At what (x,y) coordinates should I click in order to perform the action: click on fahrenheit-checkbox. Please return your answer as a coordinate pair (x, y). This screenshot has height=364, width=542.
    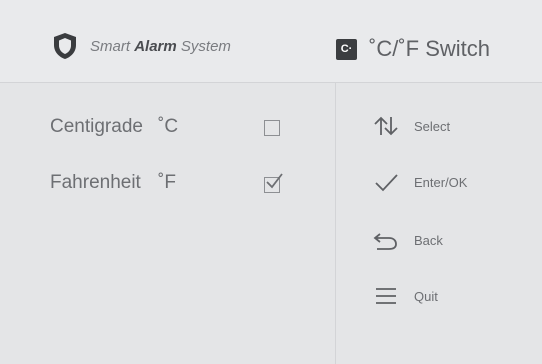
    Looking at the image, I should click on (273, 183).